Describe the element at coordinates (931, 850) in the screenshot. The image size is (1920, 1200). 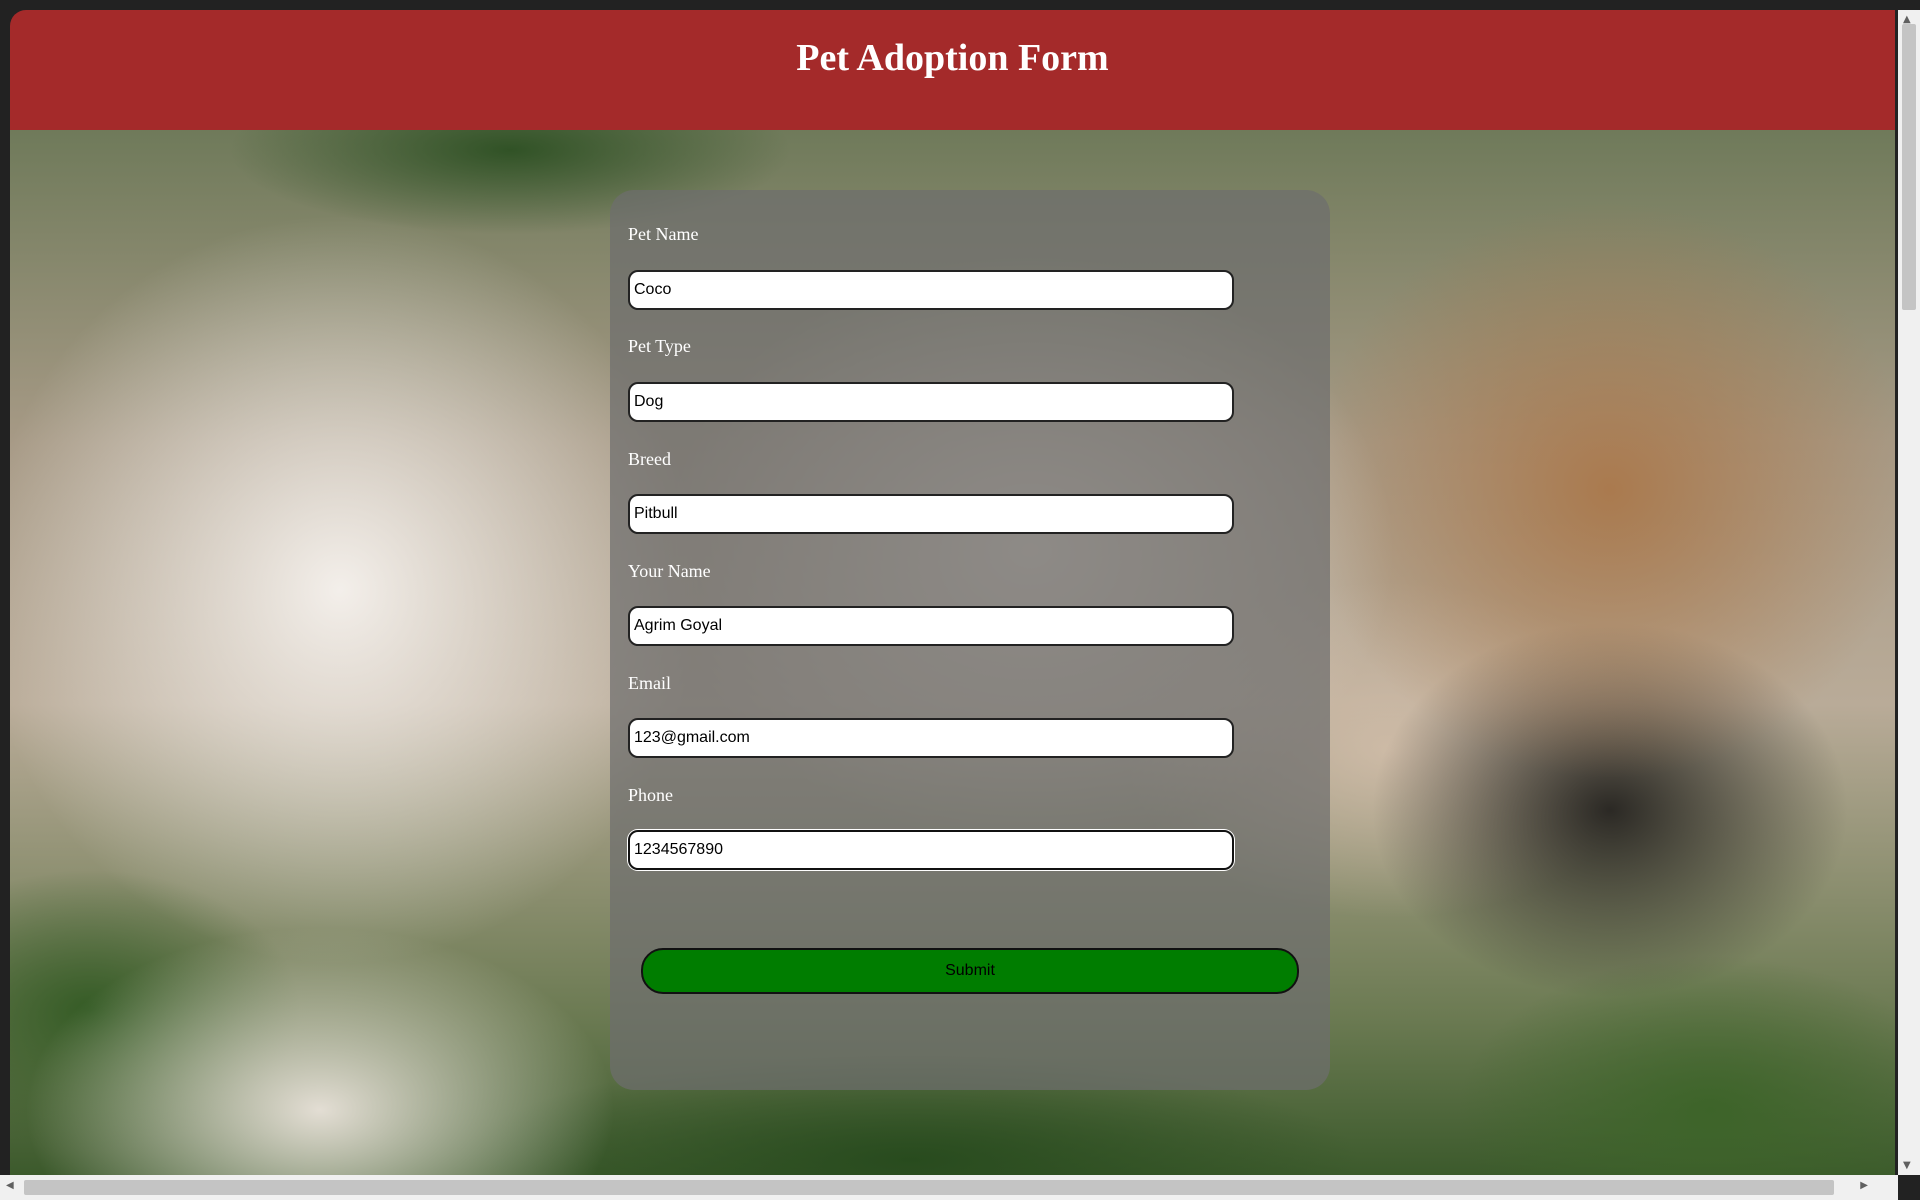
I see `phone-input` at that location.